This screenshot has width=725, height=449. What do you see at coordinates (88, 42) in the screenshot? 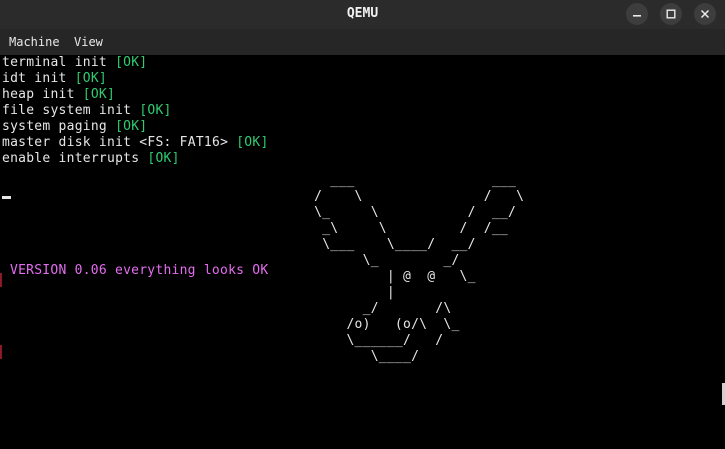
I see `menu-view: View` at bounding box center [88, 42].